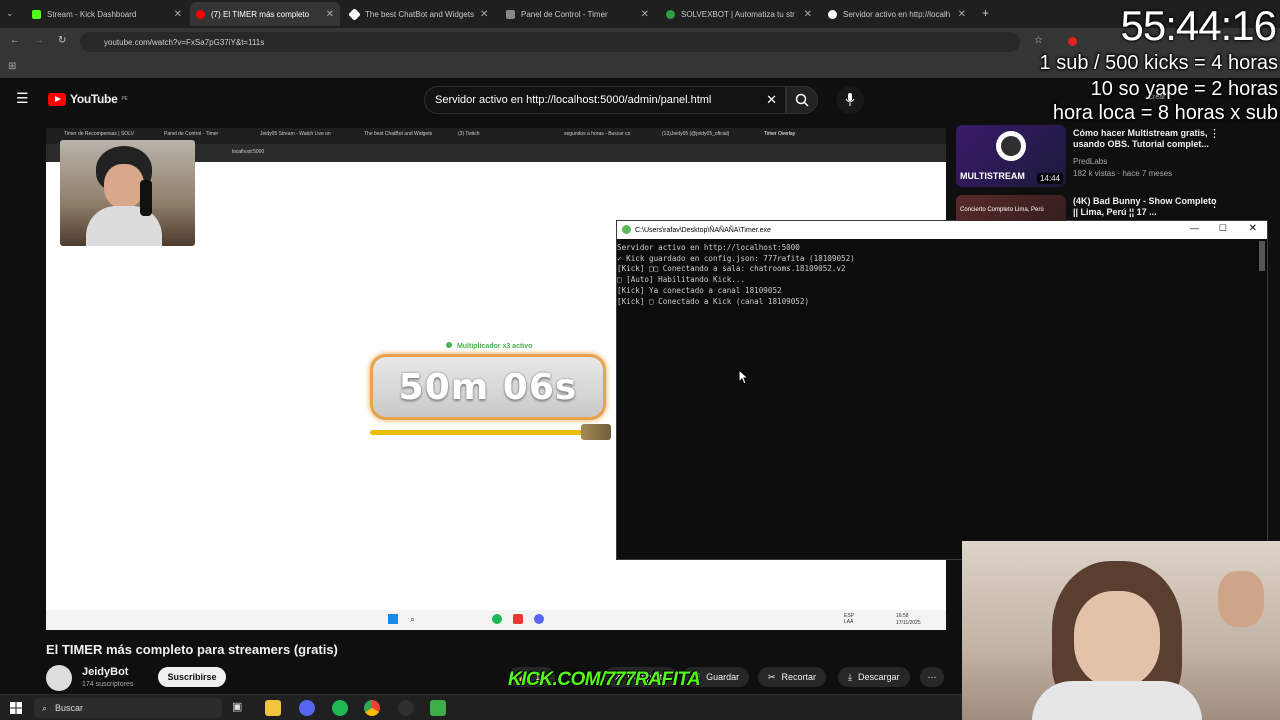  I want to click on video-thumbnail: Concierto Completo Lima, Perú, so click(1011, 208).